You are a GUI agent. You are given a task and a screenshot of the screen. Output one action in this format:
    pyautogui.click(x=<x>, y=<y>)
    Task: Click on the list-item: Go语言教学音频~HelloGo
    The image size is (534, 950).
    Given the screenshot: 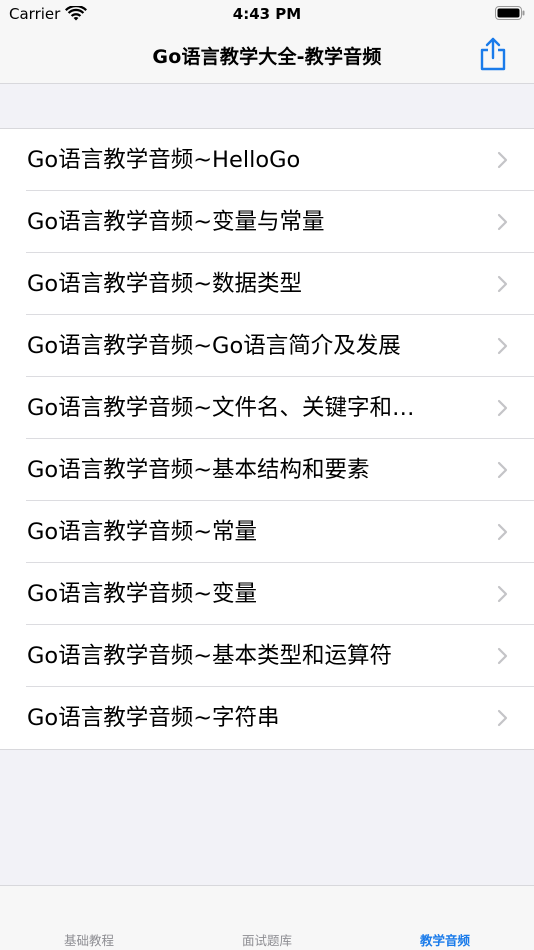 What is the action you would take?
    pyautogui.click(x=267, y=160)
    